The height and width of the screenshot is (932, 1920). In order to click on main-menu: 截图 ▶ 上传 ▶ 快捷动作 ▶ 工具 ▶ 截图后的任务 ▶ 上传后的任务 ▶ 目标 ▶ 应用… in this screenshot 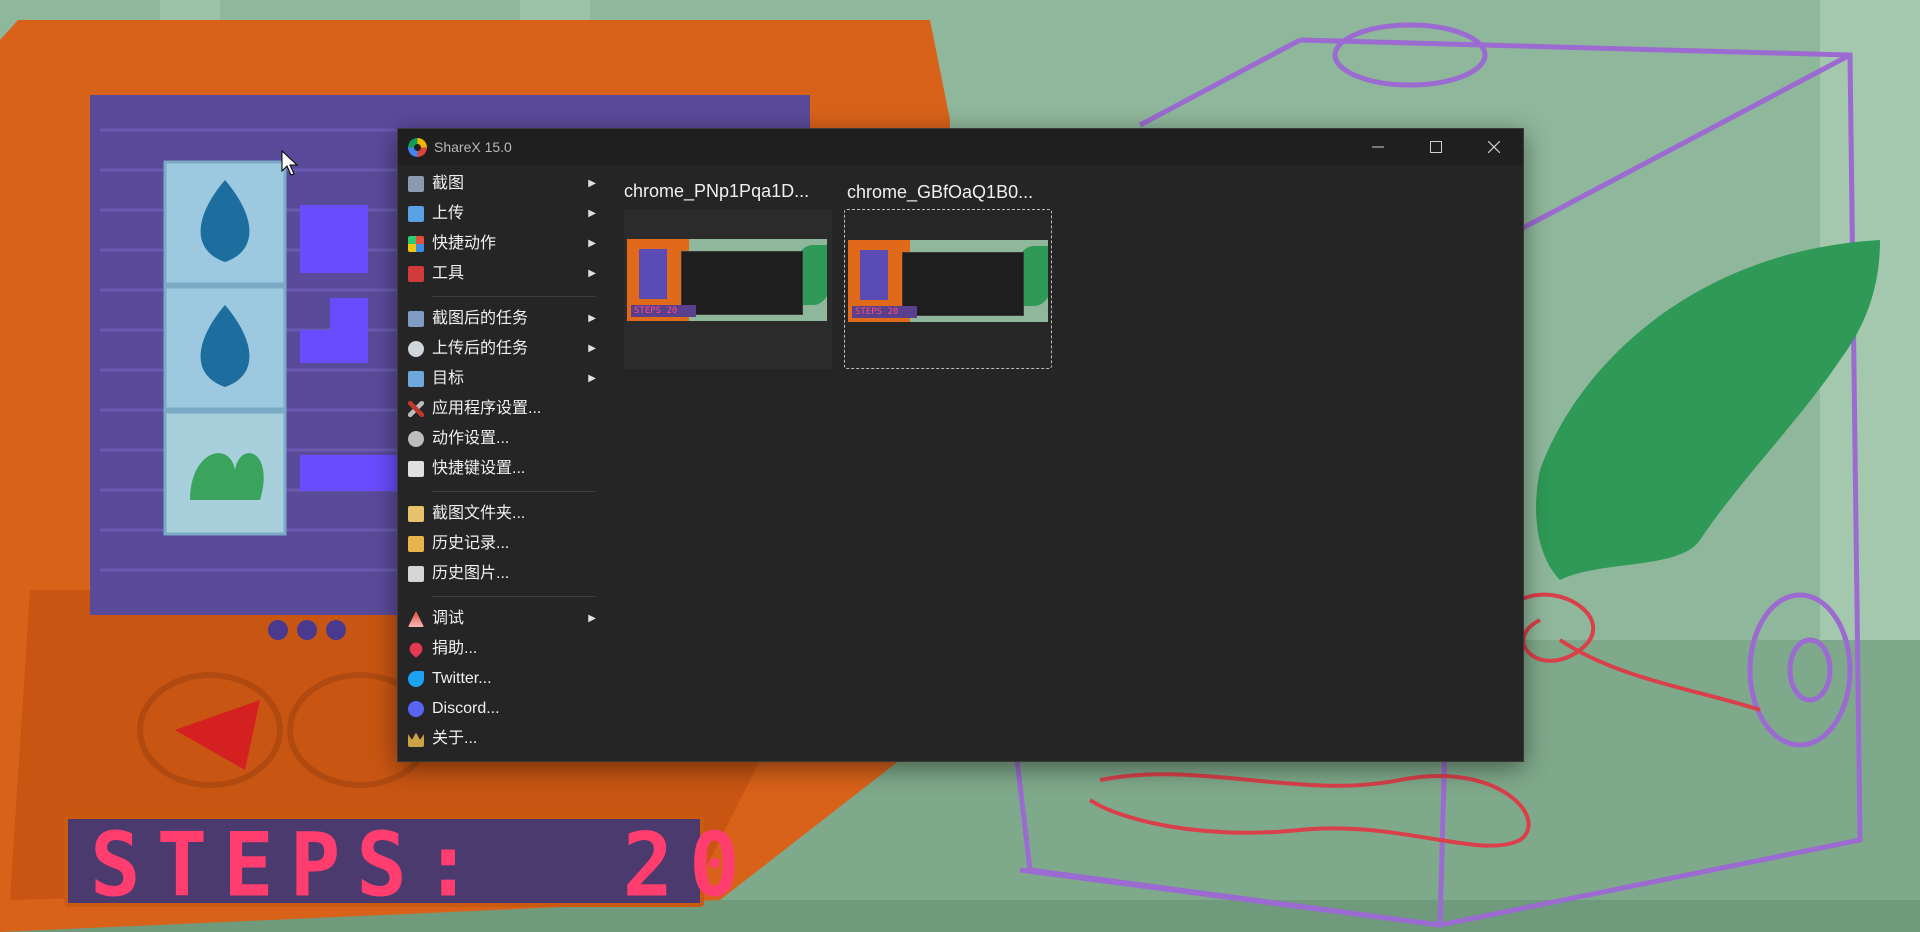, I will do `click(503, 459)`.